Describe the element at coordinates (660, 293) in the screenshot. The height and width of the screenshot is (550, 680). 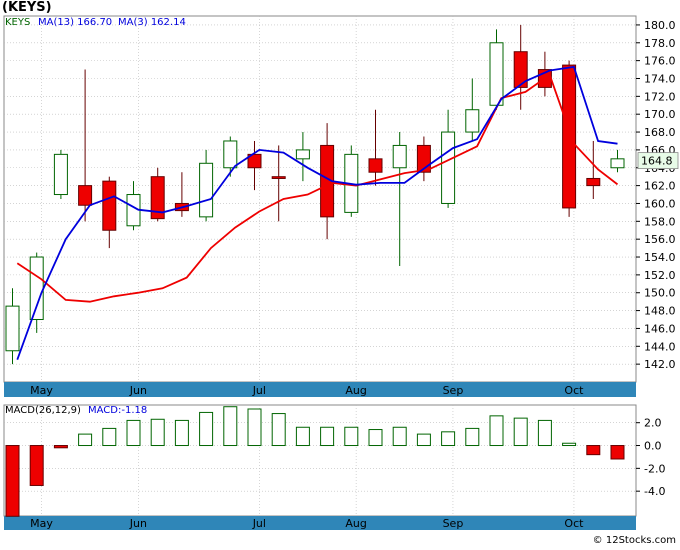
I see `price-tick-label: 150.0` at that location.